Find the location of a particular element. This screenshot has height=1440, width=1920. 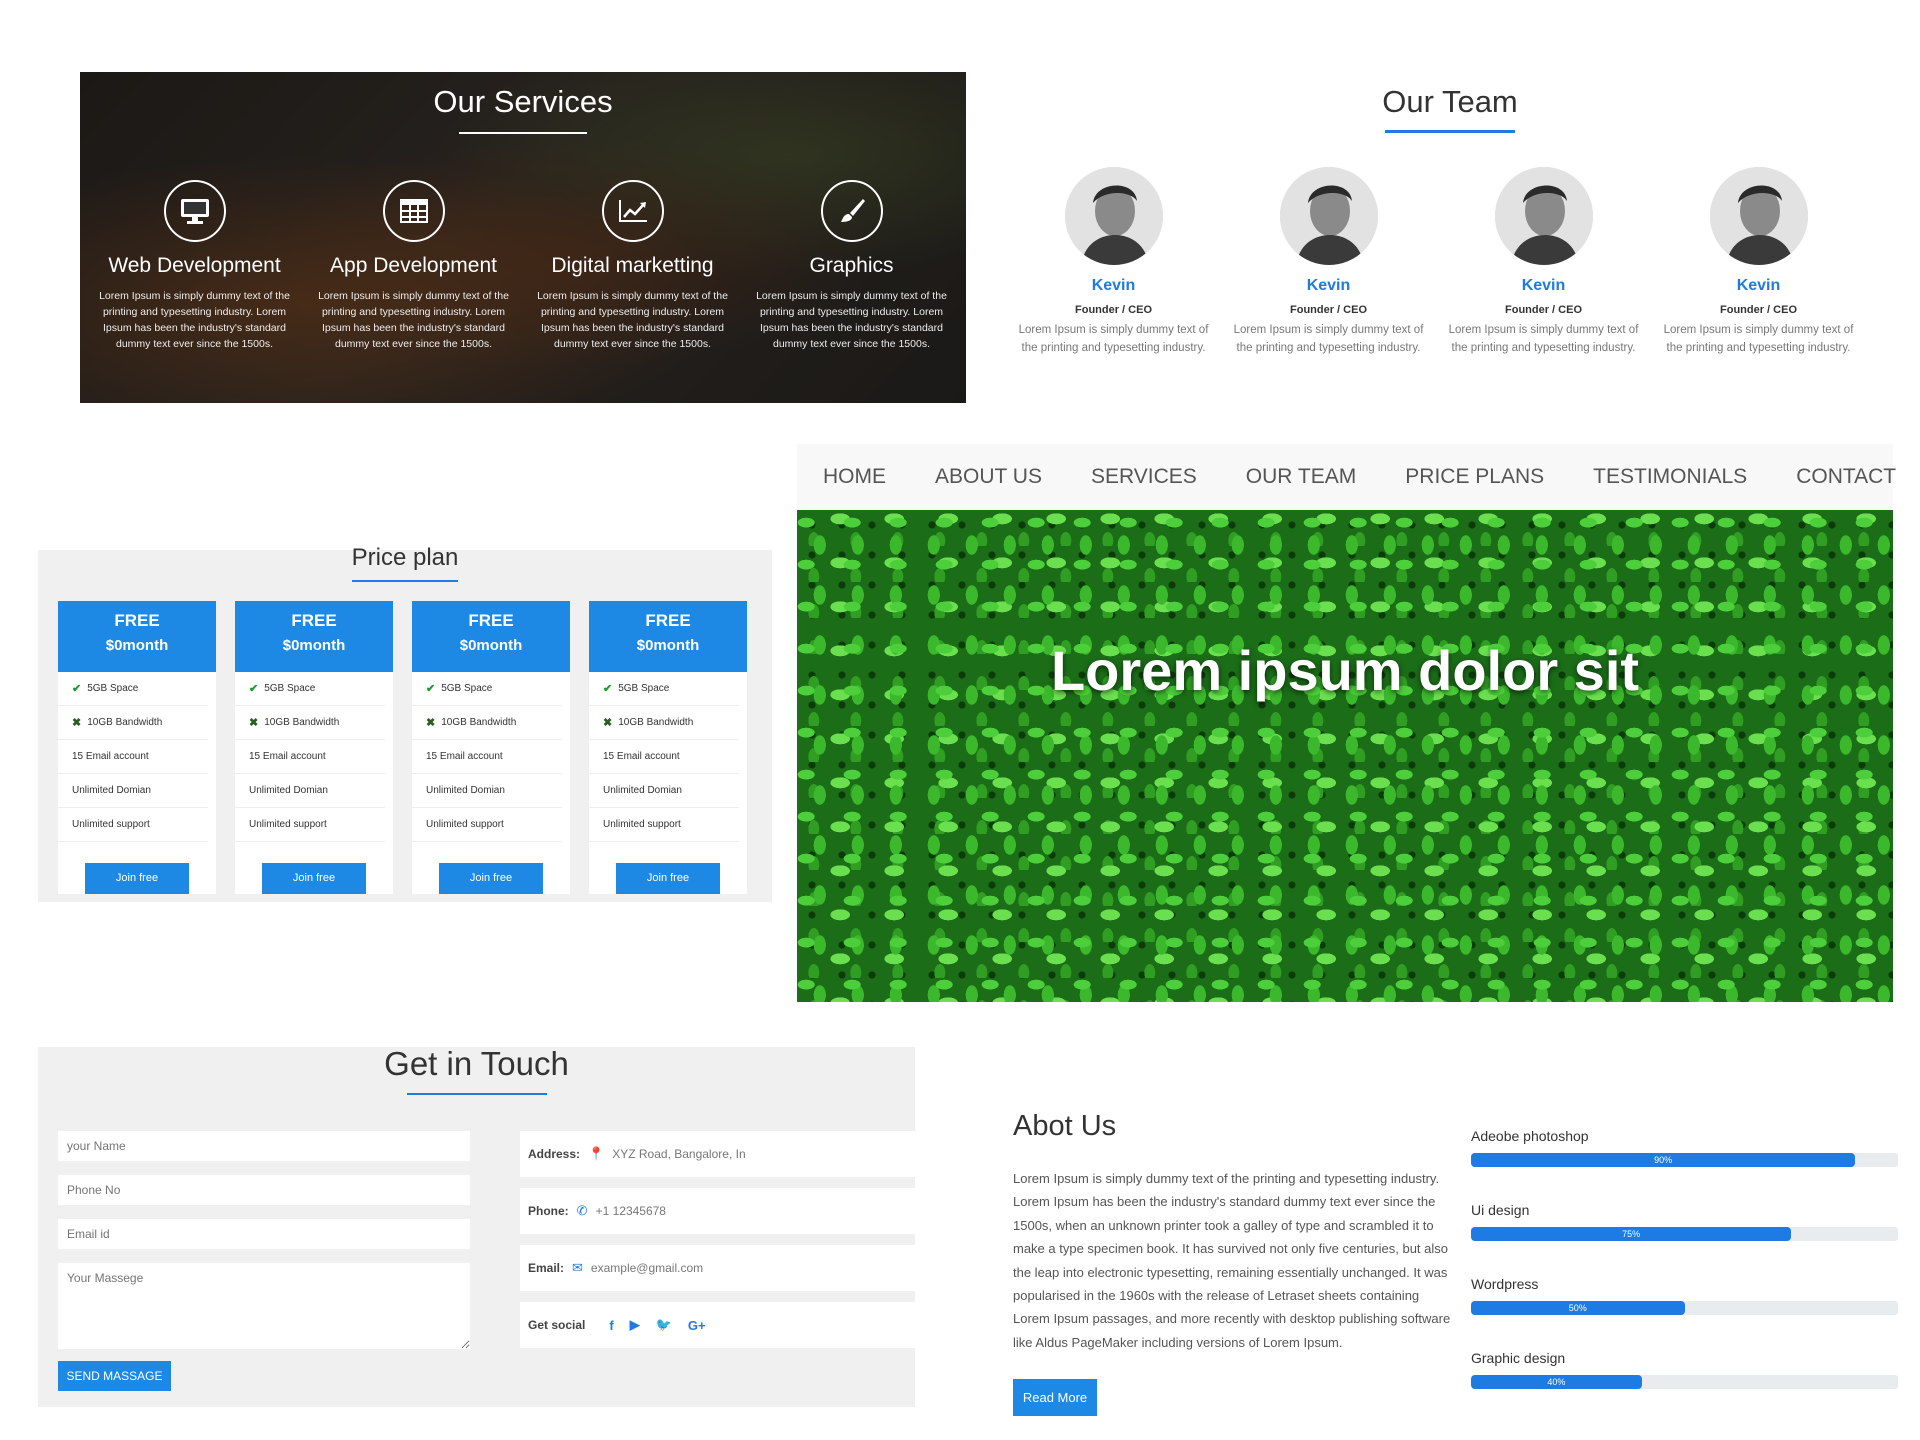

skill-progress-track: 90% is located at coordinates (1684, 1160).